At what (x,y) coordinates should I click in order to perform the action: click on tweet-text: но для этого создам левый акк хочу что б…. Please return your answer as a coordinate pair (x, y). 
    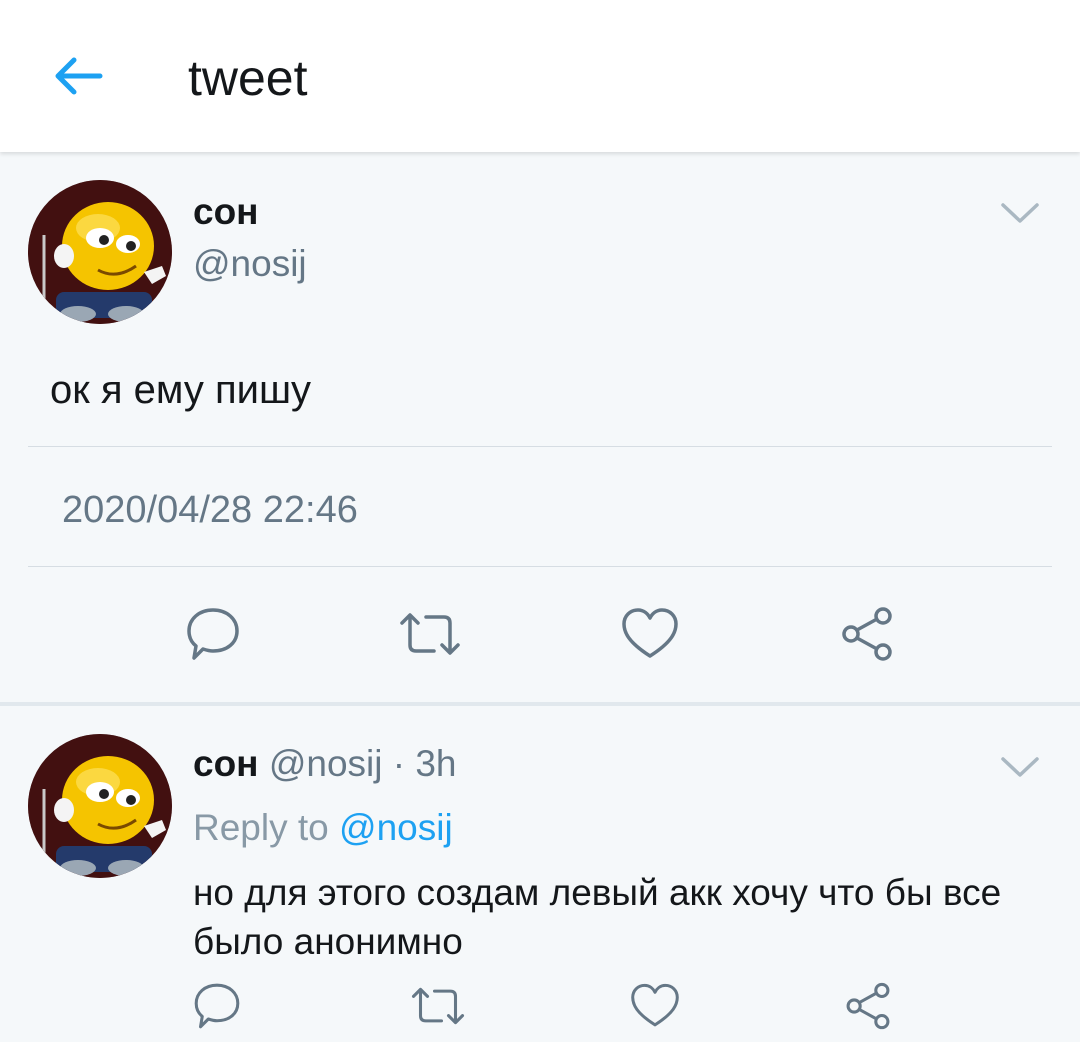
    Looking at the image, I should click on (597, 917).